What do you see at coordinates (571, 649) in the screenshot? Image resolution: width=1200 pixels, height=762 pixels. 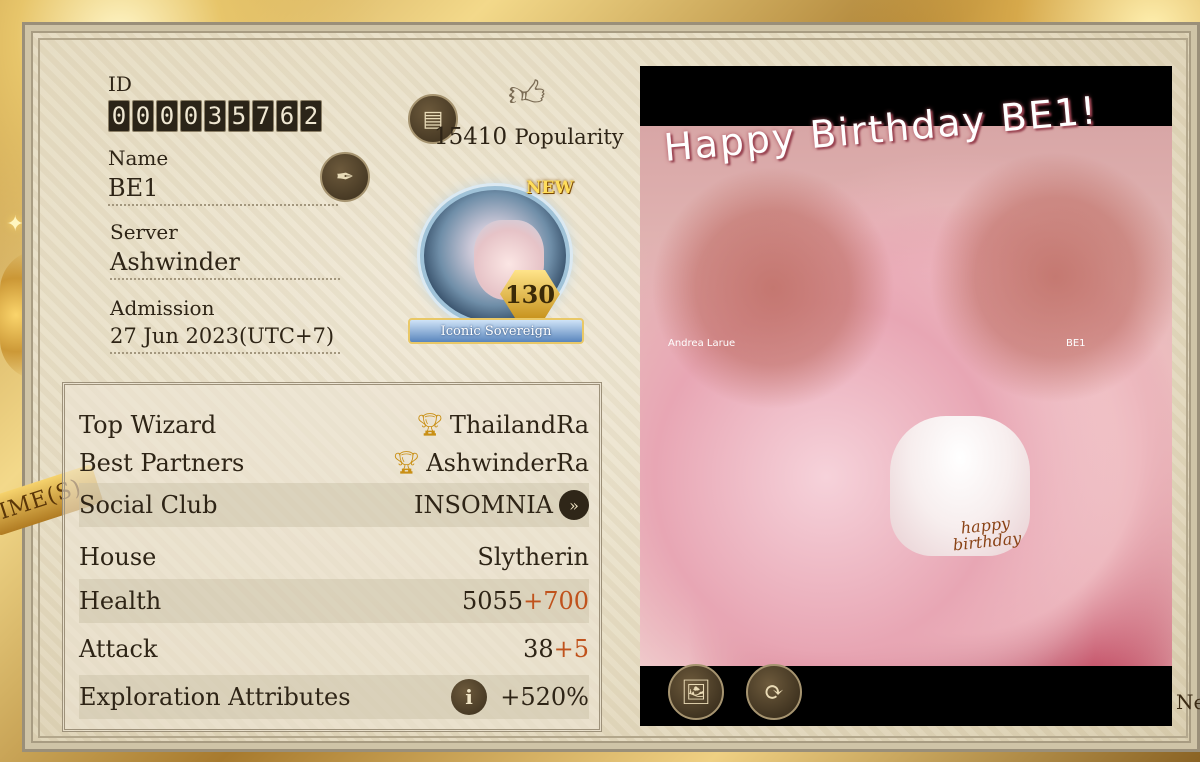 I see `attack-bonus: +5` at bounding box center [571, 649].